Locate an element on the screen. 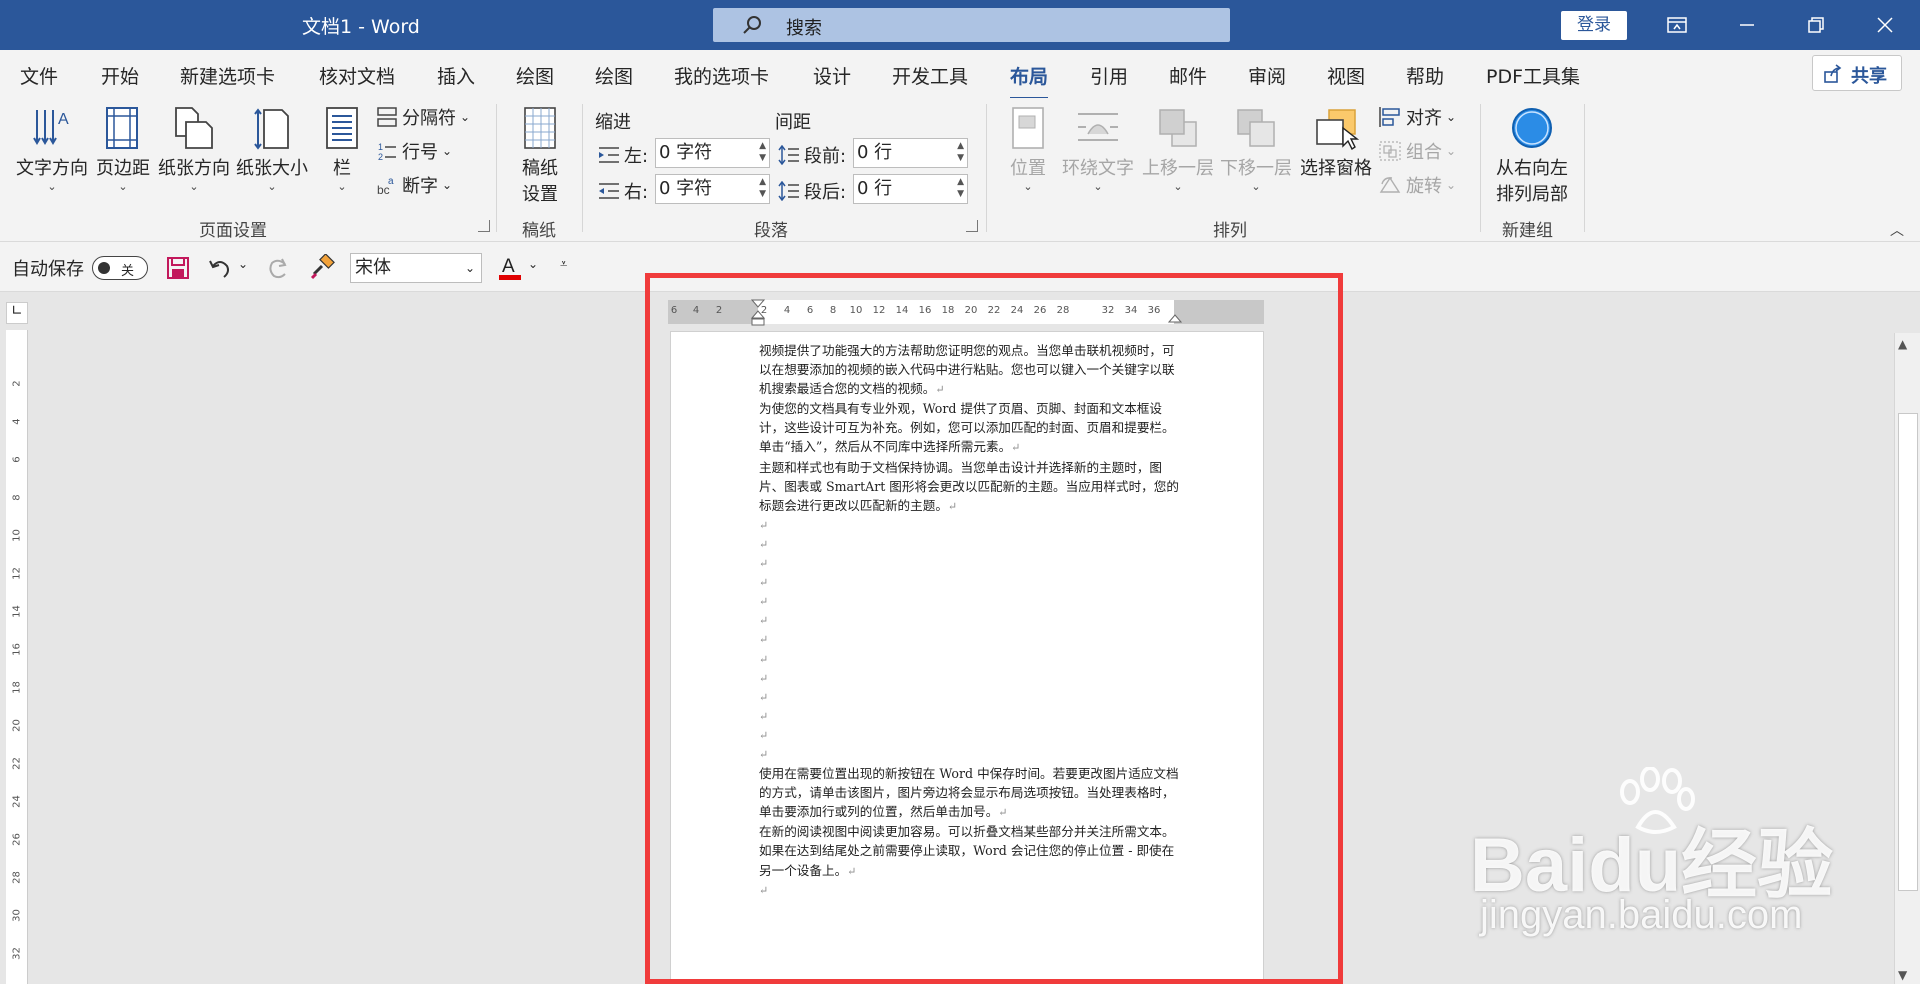 The height and width of the screenshot is (984, 1920). collapse-ribbon-icon: ︿ is located at coordinates (1897, 230).